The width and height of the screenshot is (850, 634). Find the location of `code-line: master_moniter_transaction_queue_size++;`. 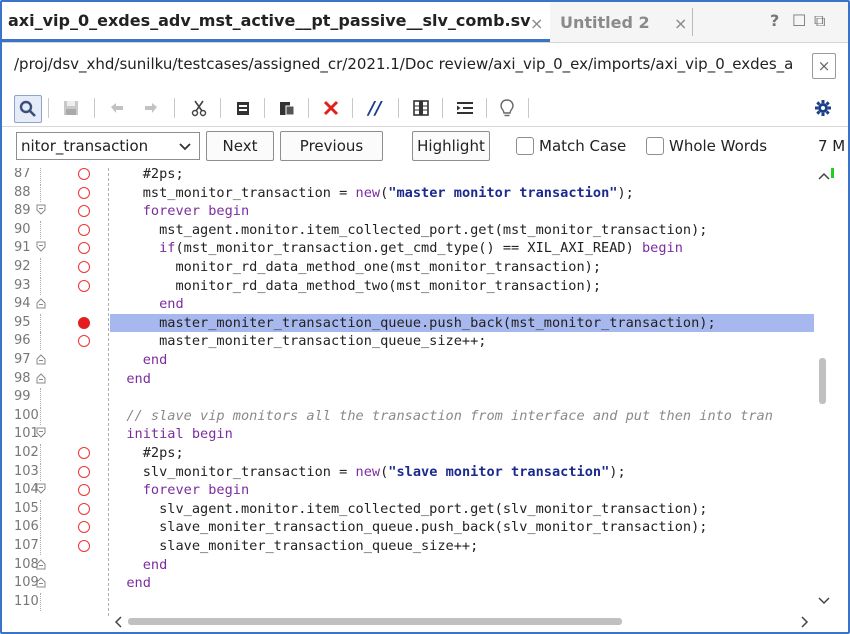

code-line: master_moniter_transaction_queue_size++; is located at coordinates (462, 341).